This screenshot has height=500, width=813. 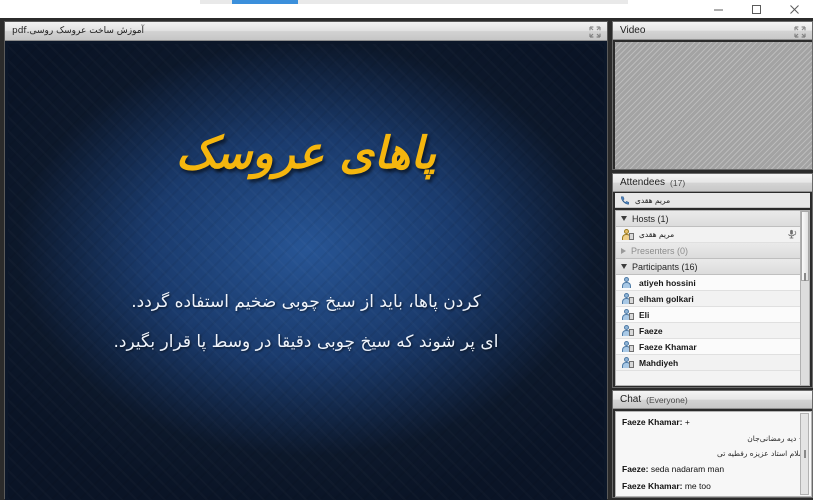 What do you see at coordinates (627, 282) in the screenshot?
I see `user-icon` at bounding box center [627, 282].